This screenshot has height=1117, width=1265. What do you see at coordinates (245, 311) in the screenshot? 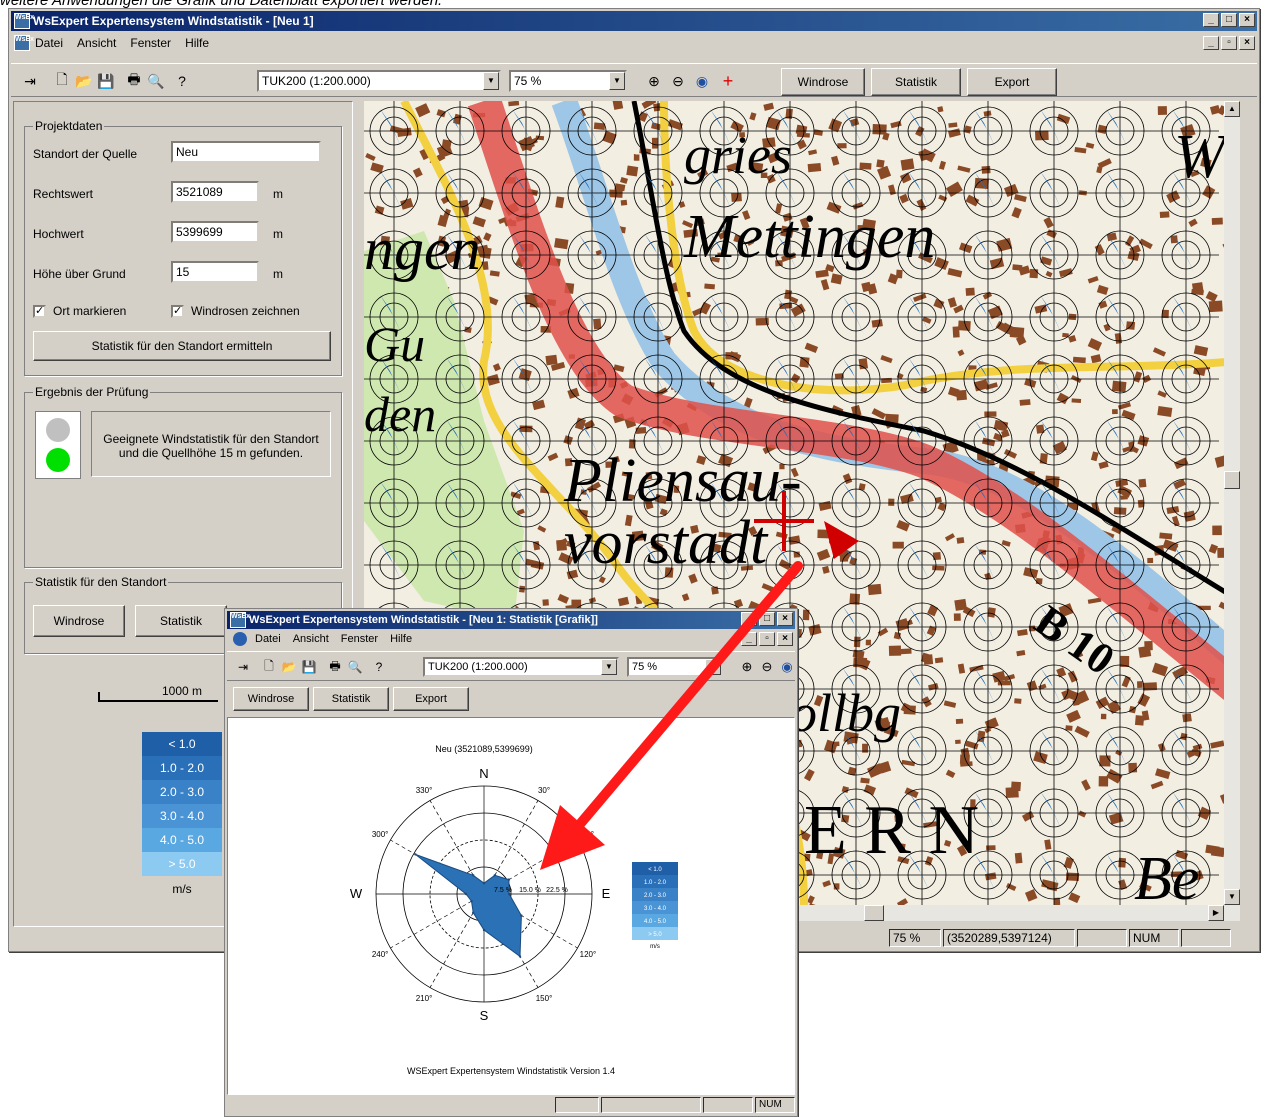
I see `windrosen-zeichnen-label: Windrosen zeichnen` at bounding box center [245, 311].